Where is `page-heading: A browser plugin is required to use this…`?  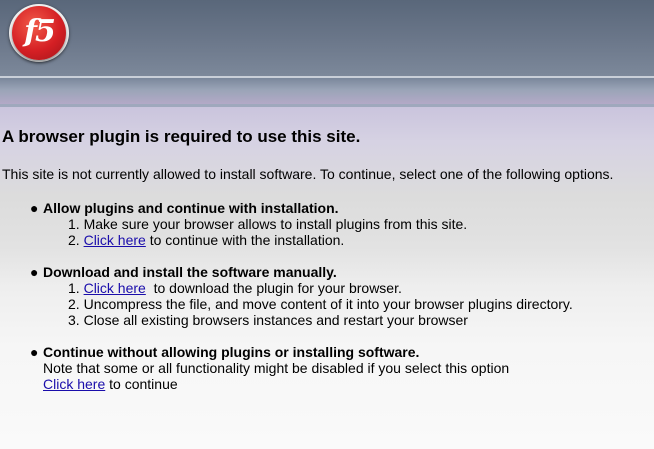 page-heading: A browser plugin is required to use this… is located at coordinates (181, 136).